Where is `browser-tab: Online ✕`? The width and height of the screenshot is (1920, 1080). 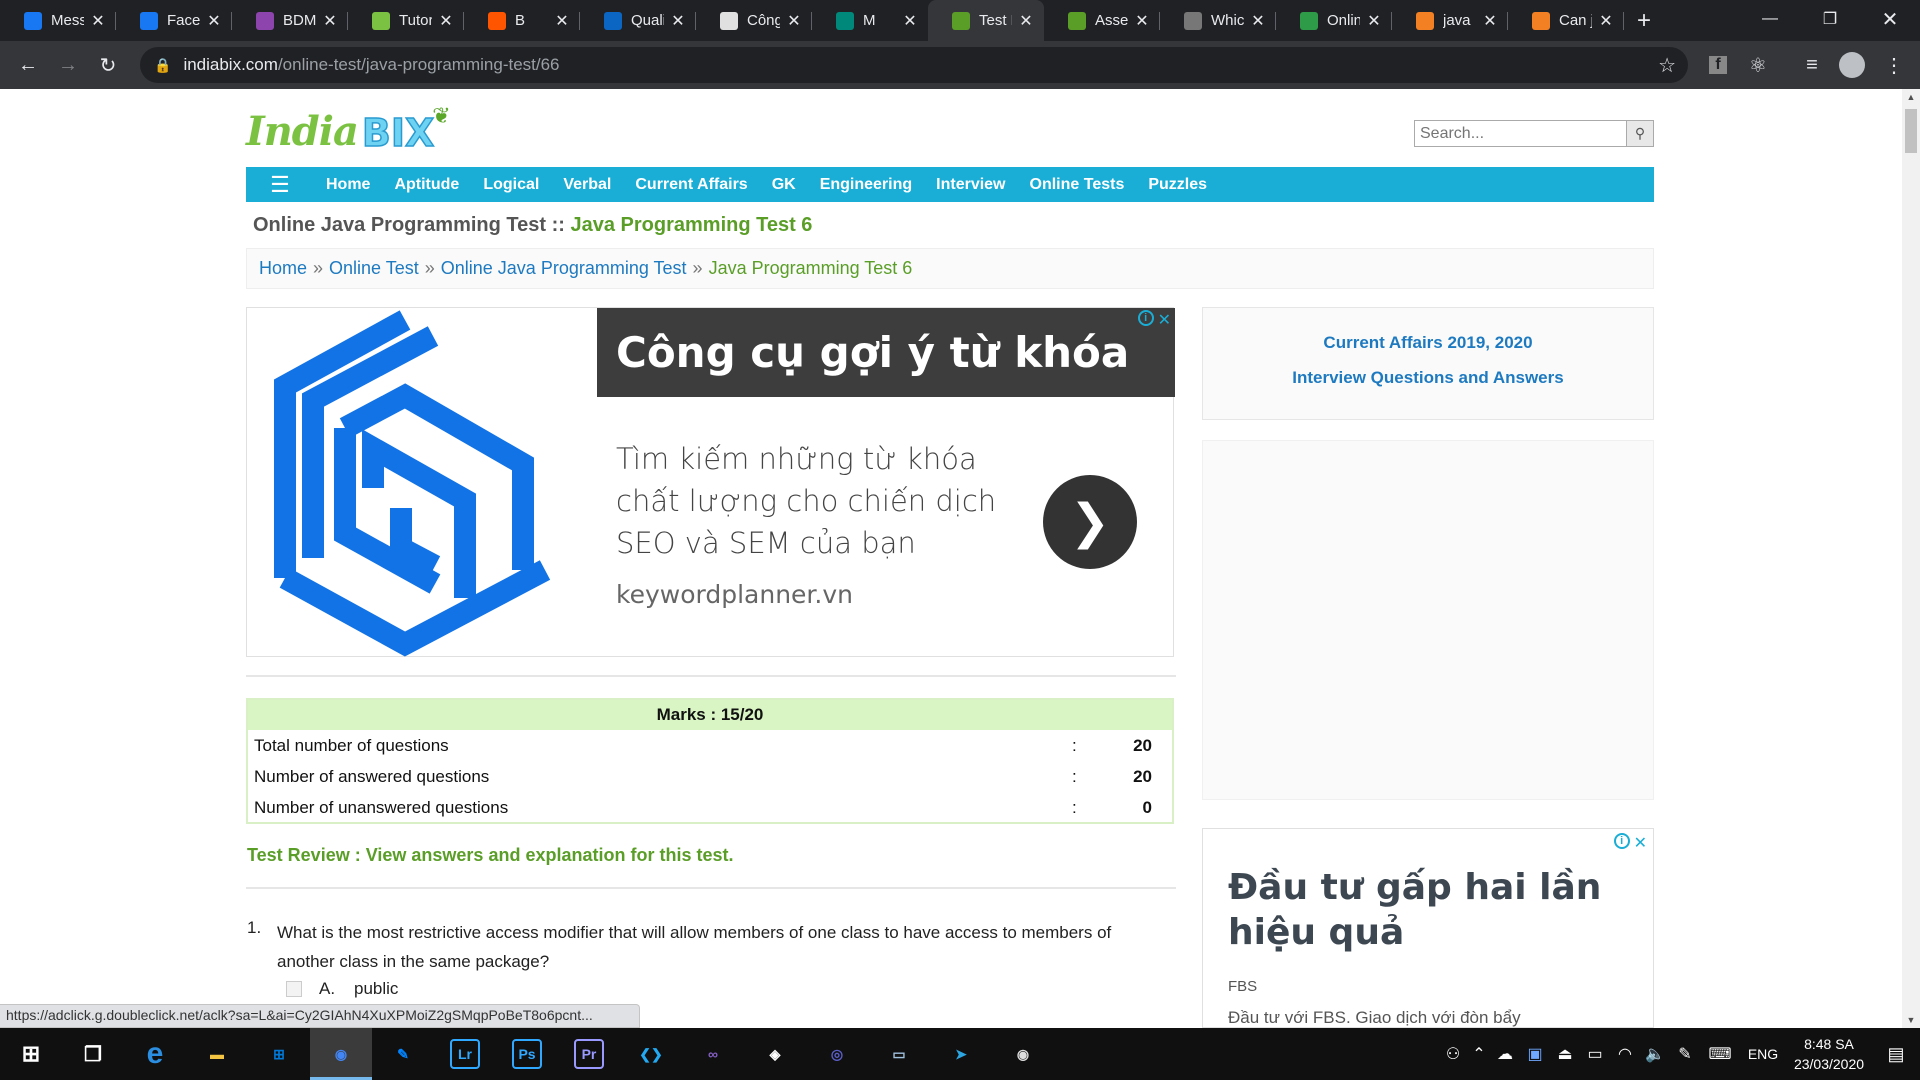 browser-tab: Online ✕ is located at coordinates (1334, 20).